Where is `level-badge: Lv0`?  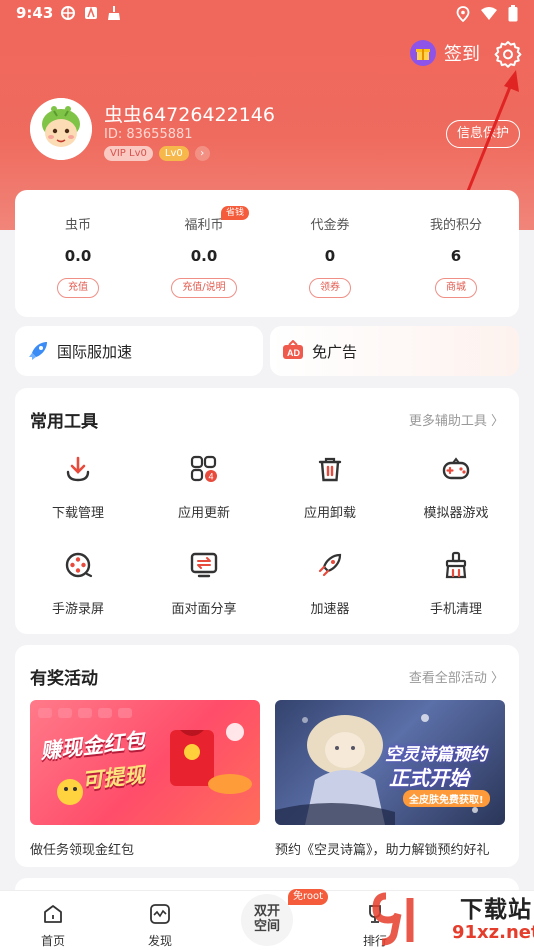
level-badge: Lv0 is located at coordinates (173, 153).